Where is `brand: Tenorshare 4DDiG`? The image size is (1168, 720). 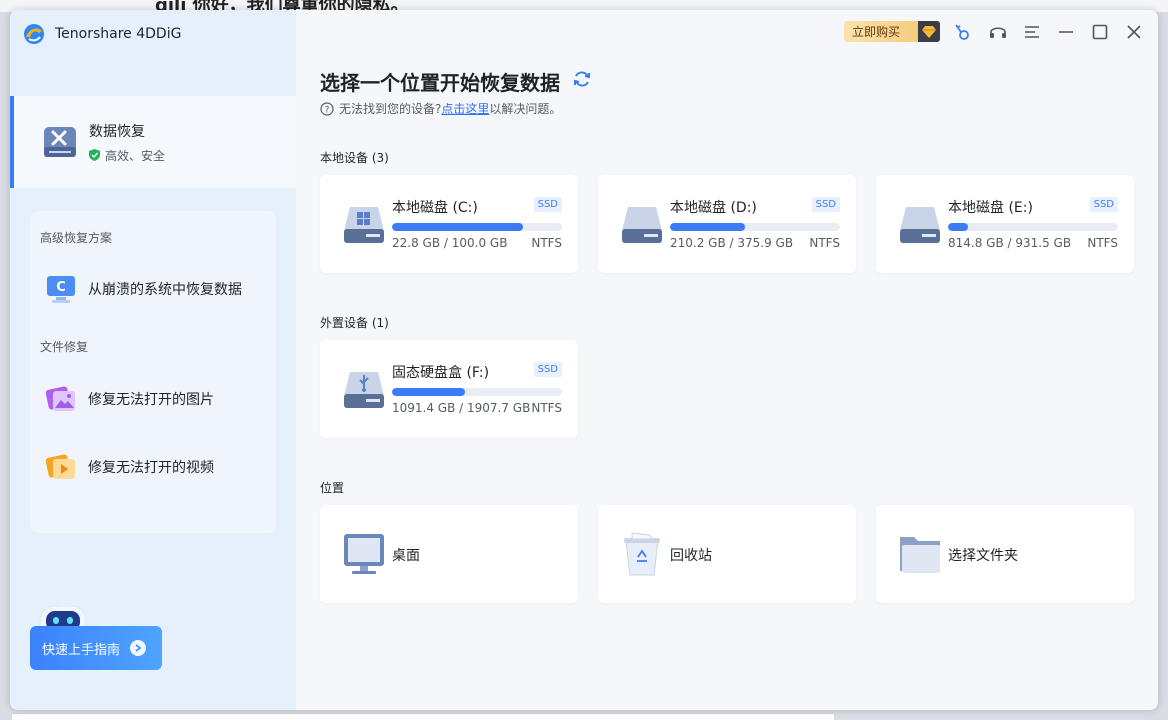 brand: Tenorshare 4DDiG is located at coordinates (101, 34).